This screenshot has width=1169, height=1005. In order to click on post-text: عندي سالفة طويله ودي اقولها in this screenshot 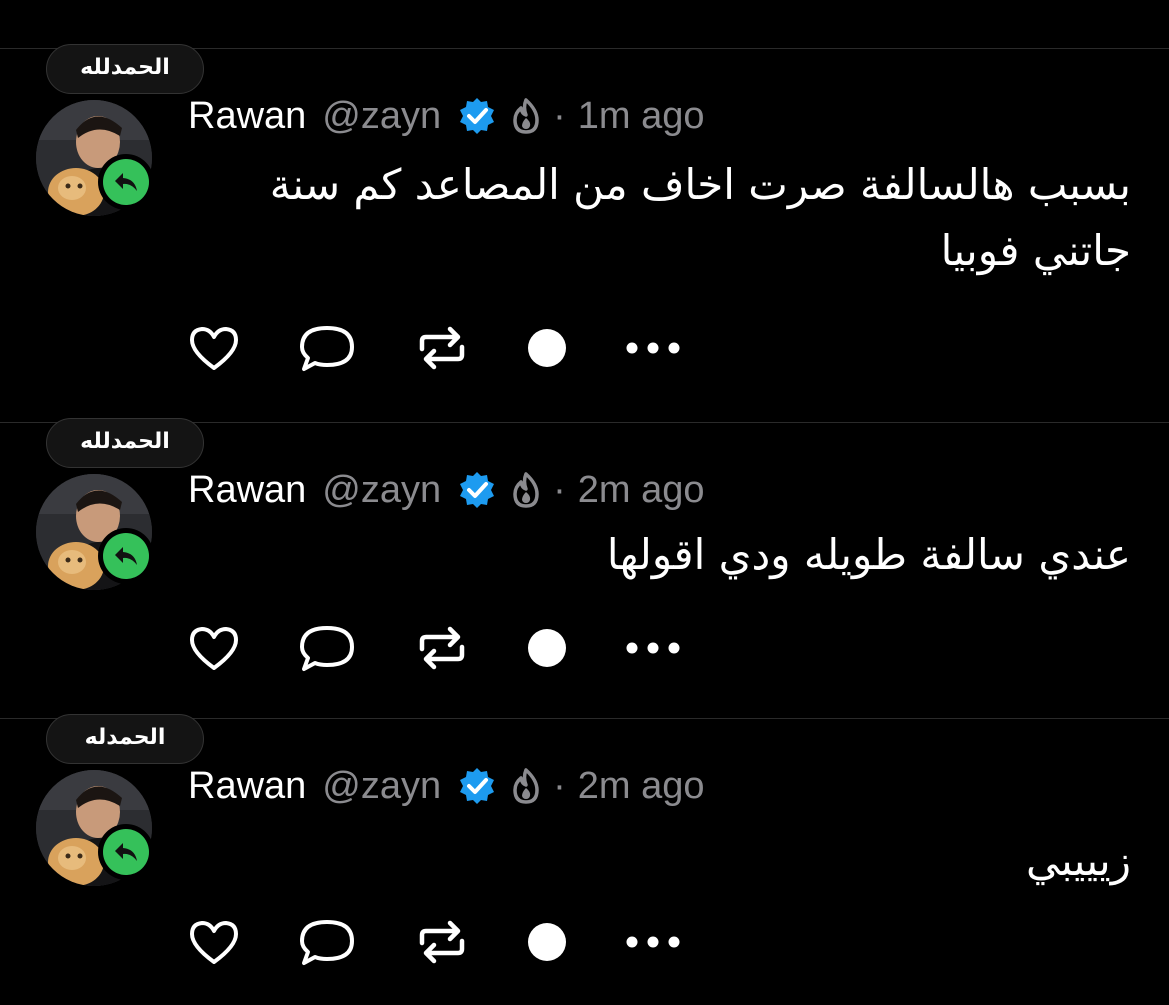, I will do `click(868, 554)`.